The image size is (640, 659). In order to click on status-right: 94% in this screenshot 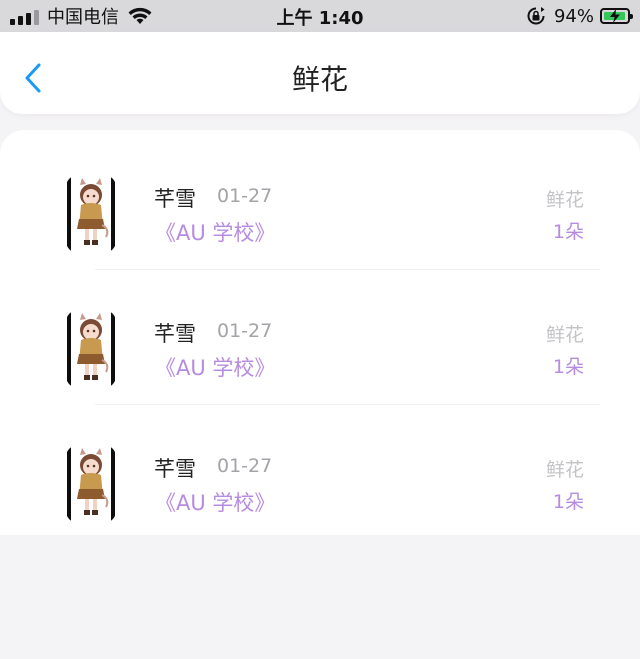, I will do `click(579, 16)`.